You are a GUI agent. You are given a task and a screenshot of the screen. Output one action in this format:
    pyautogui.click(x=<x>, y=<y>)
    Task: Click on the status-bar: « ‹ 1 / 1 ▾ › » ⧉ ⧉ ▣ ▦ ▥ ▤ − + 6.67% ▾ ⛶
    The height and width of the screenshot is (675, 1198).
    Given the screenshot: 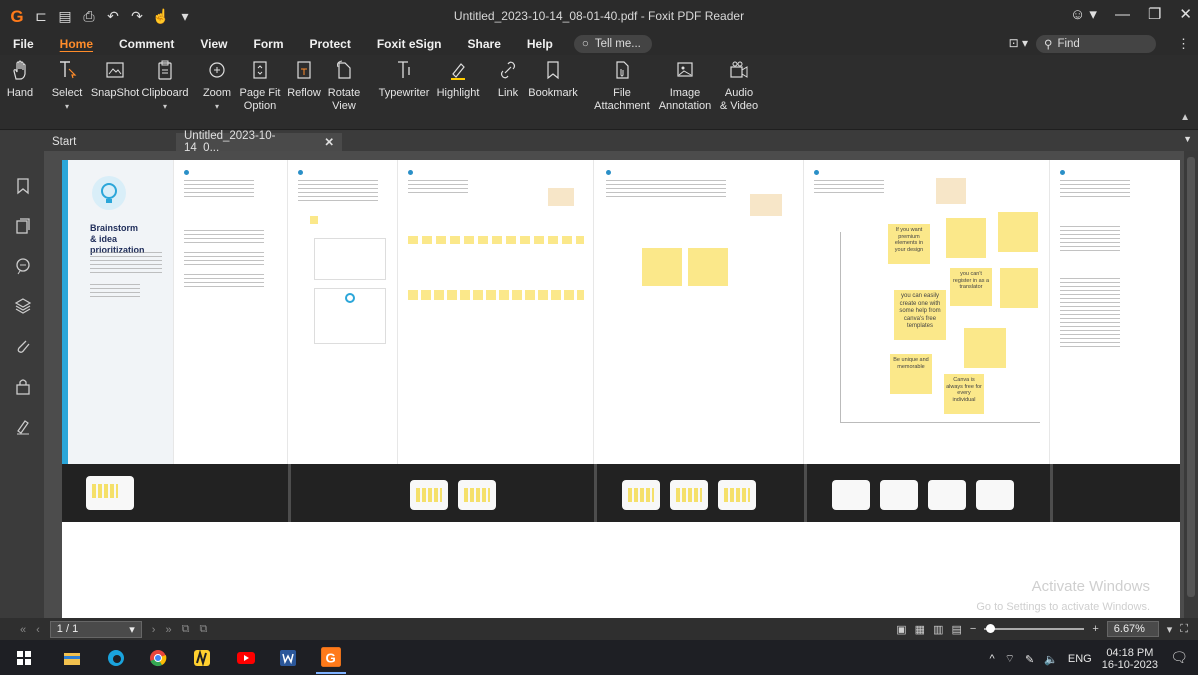 What is the action you would take?
    pyautogui.click(x=599, y=629)
    